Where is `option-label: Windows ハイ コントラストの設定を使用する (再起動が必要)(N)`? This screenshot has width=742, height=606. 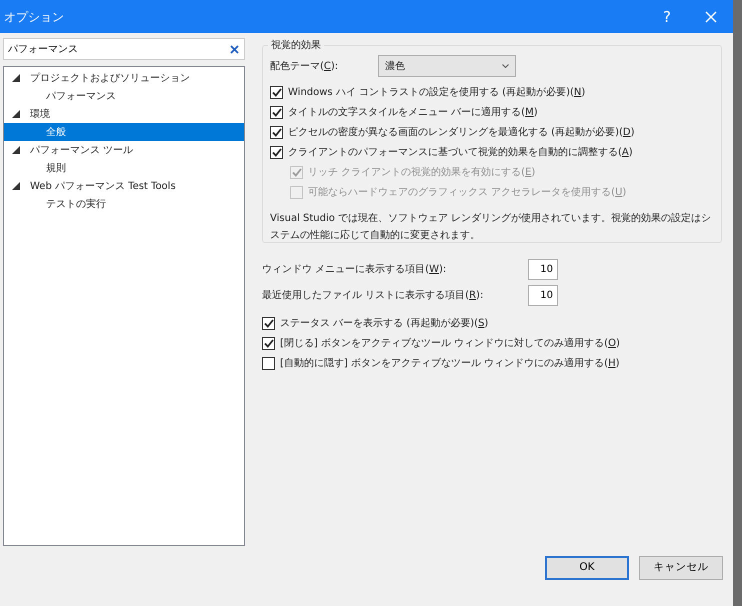
option-label: Windows ハイ コントラストの設定を使用する (再起動が必要)(N) is located at coordinates (437, 93).